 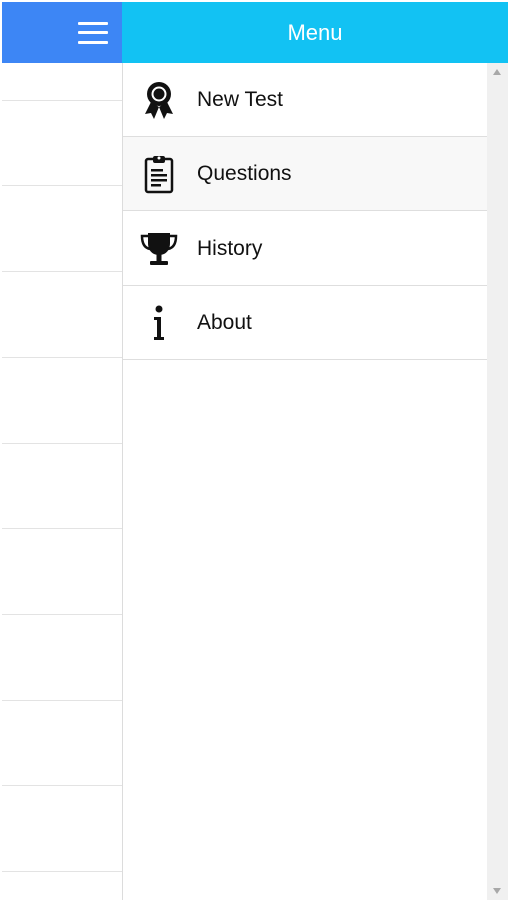 What do you see at coordinates (240, 99) in the screenshot?
I see `menu-item-label: New Test` at bounding box center [240, 99].